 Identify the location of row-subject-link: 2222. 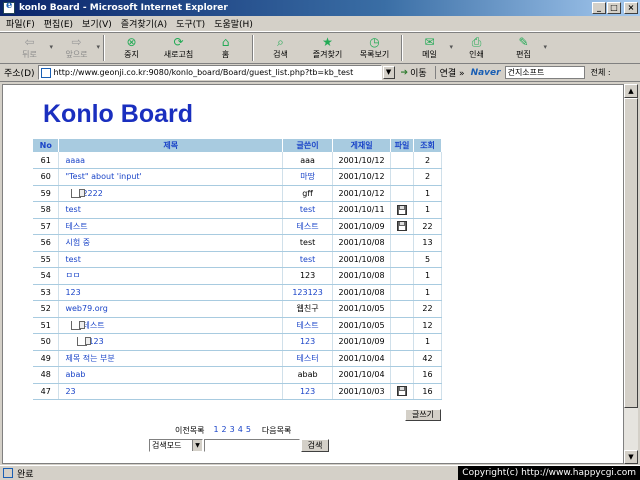
(92, 193).